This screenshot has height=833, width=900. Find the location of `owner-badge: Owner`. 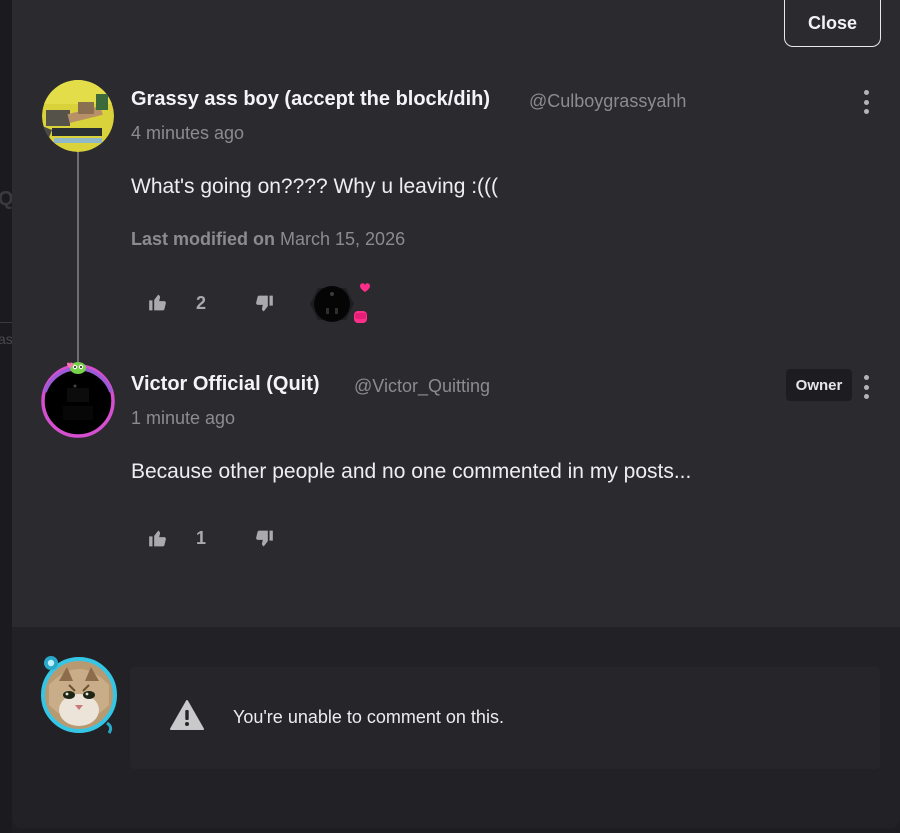

owner-badge: Owner is located at coordinates (819, 385).